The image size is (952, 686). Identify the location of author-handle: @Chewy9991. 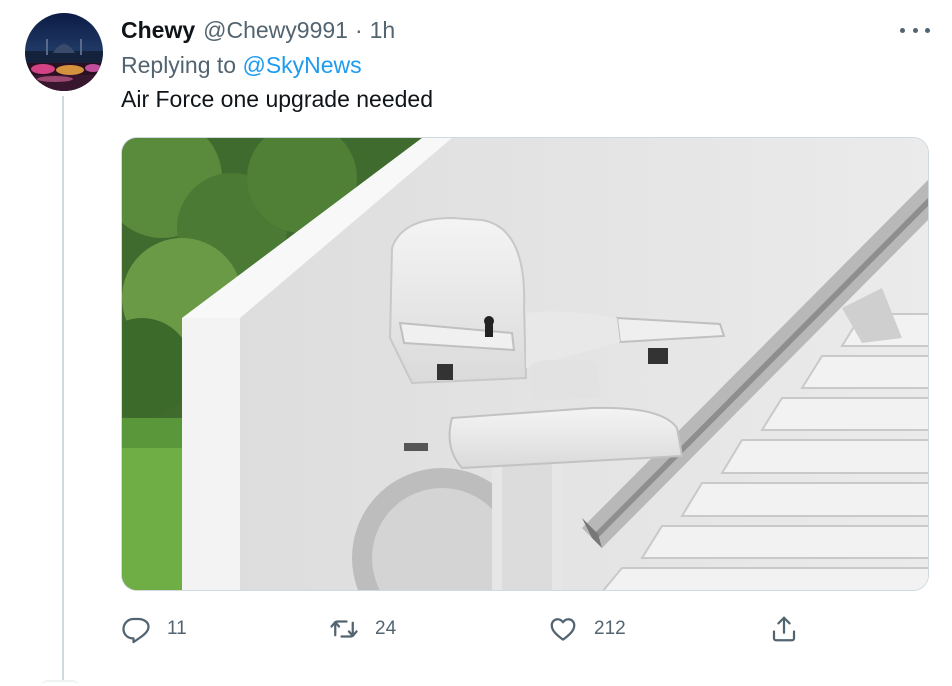
(275, 30).